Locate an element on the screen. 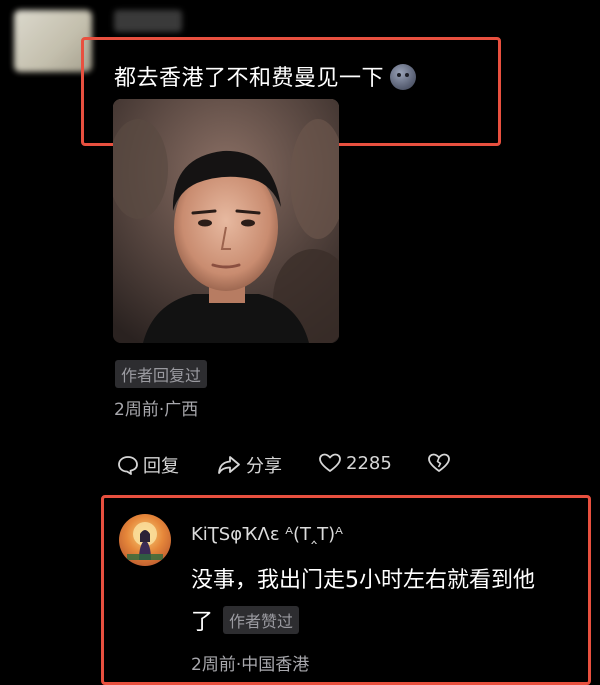 The width and height of the screenshot is (600, 685). share-button: 分享 is located at coordinates (249, 465).